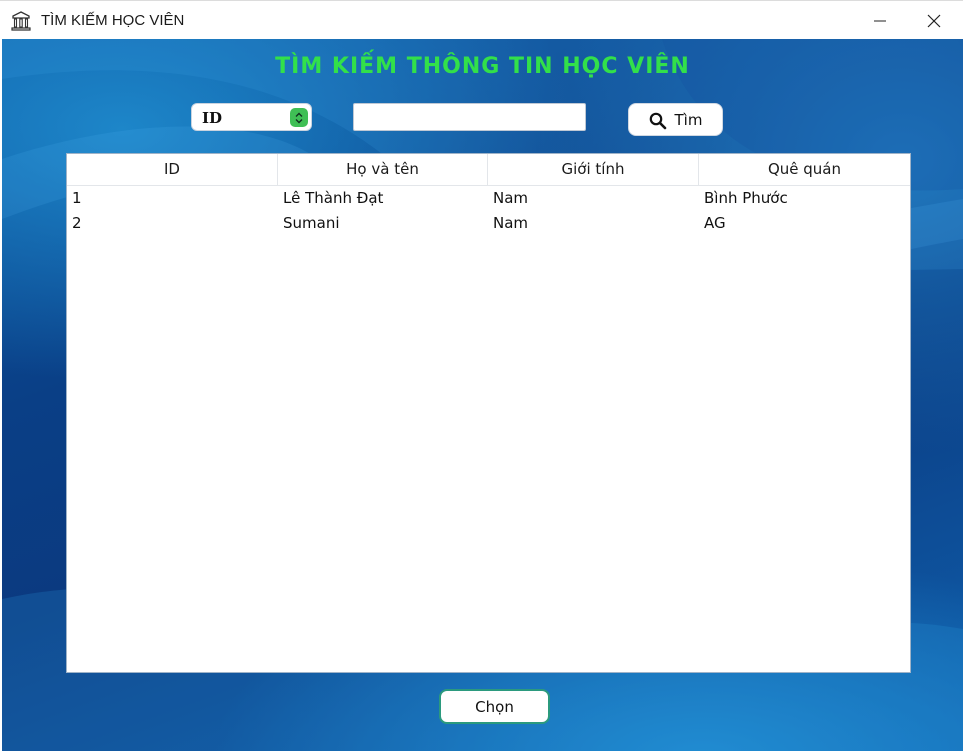 The image size is (963, 751). Describe the element at coordinates (172, 169) in the screenshot. I see `column-header-id: ID` at that location.